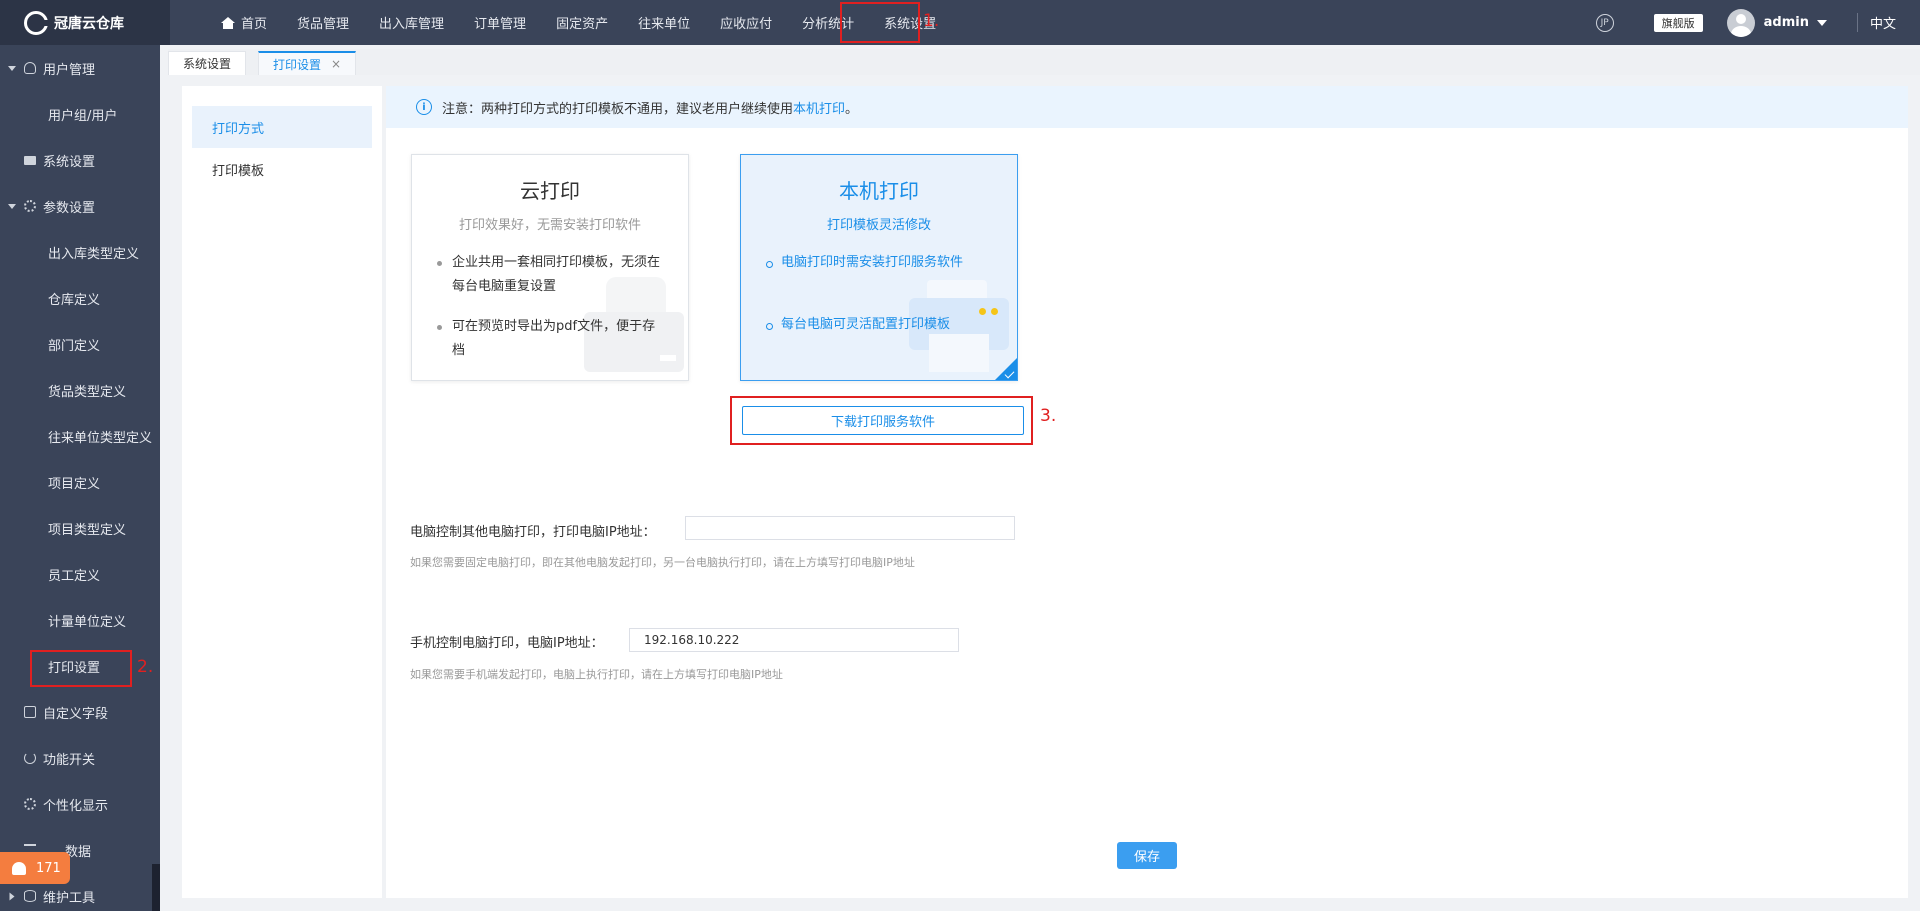 This screenshot has height=911, width=1920. I want to click on sidebar-item-label: 货品类型定义, so click(87, 392).